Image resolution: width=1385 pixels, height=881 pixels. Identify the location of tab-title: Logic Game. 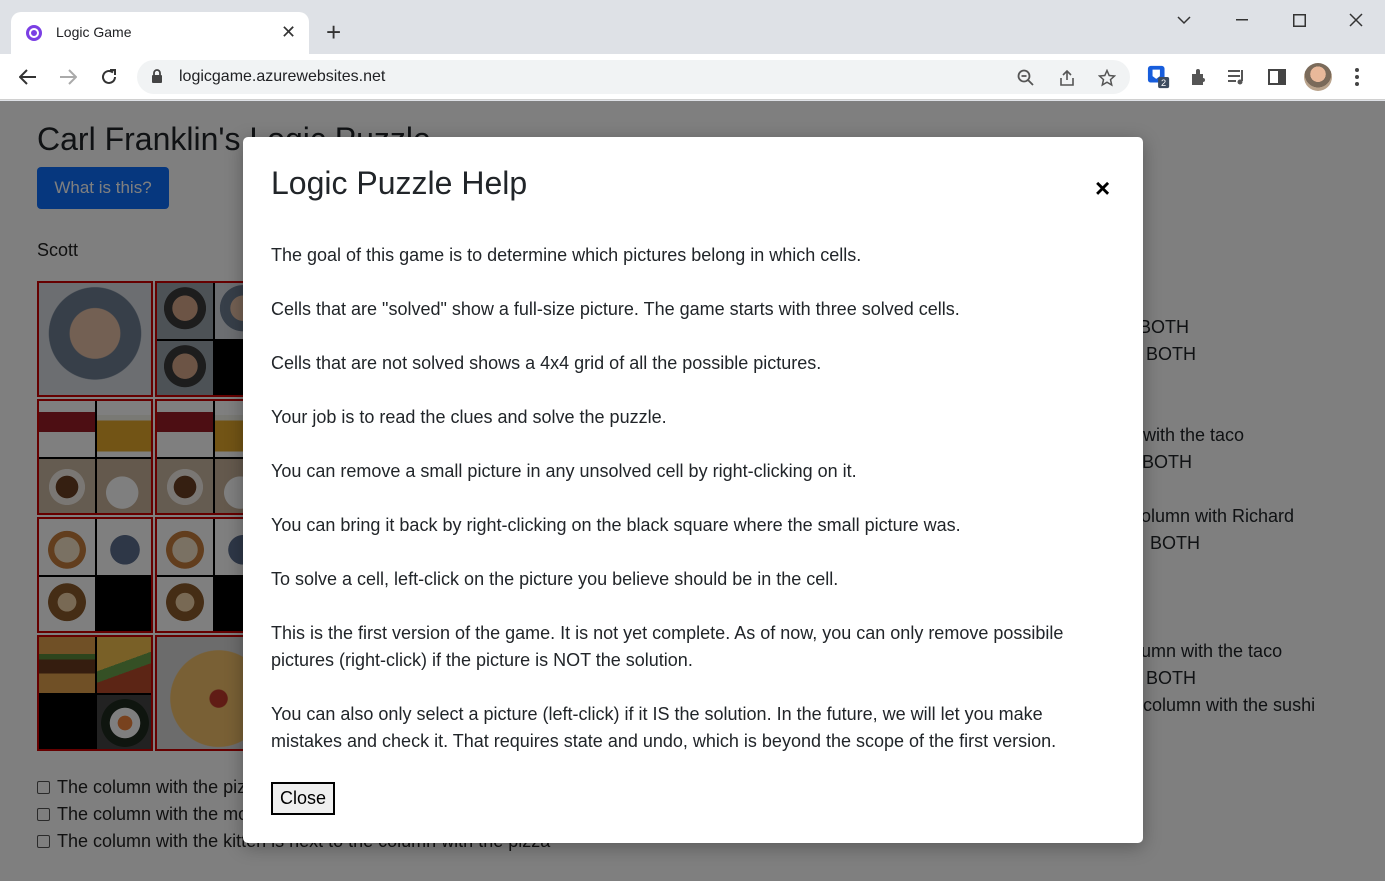
(94, 32).